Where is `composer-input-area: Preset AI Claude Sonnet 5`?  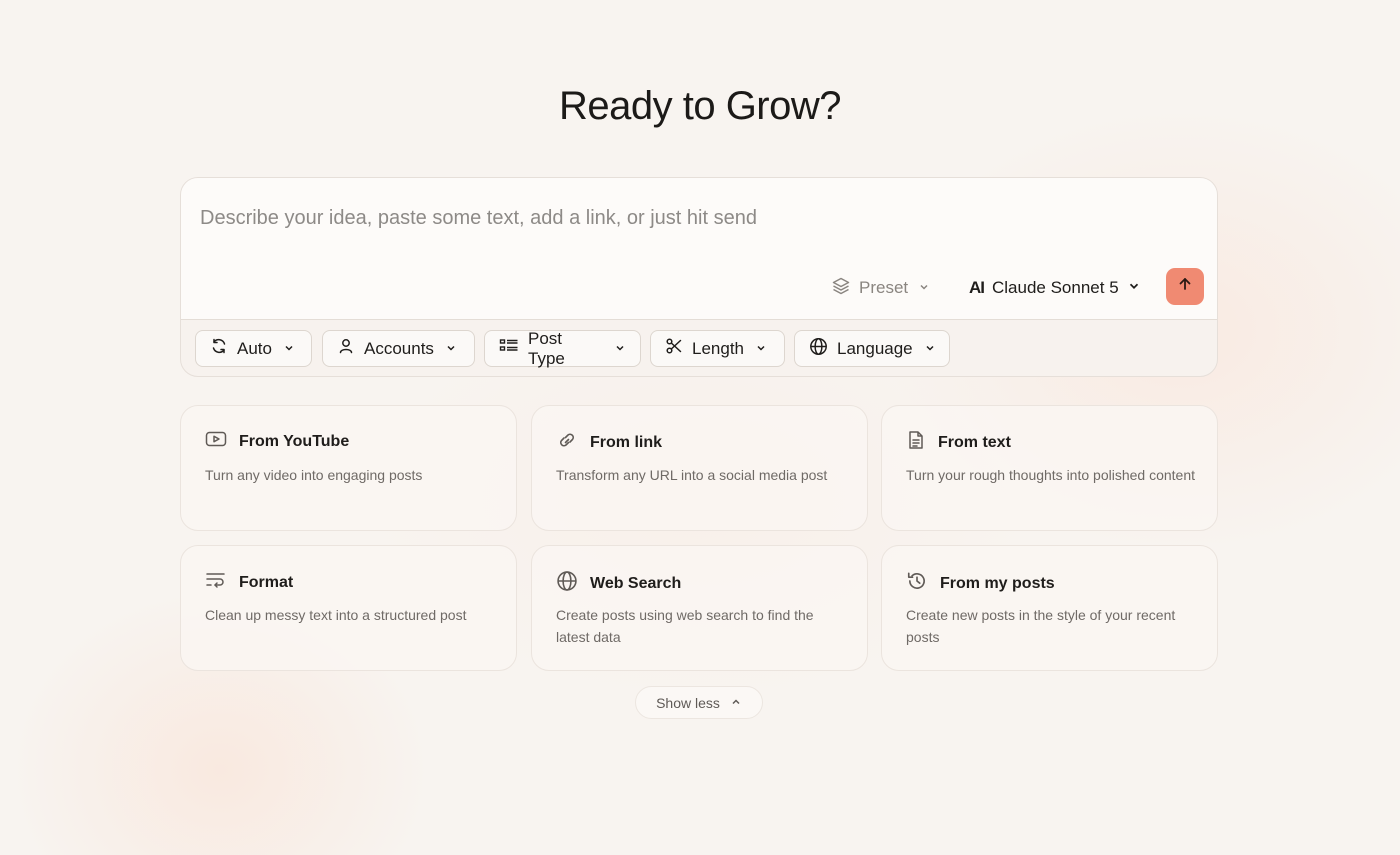 composer-input-area: Preset AI Claude Sonnet 5 is located at coordinates (699, 249).